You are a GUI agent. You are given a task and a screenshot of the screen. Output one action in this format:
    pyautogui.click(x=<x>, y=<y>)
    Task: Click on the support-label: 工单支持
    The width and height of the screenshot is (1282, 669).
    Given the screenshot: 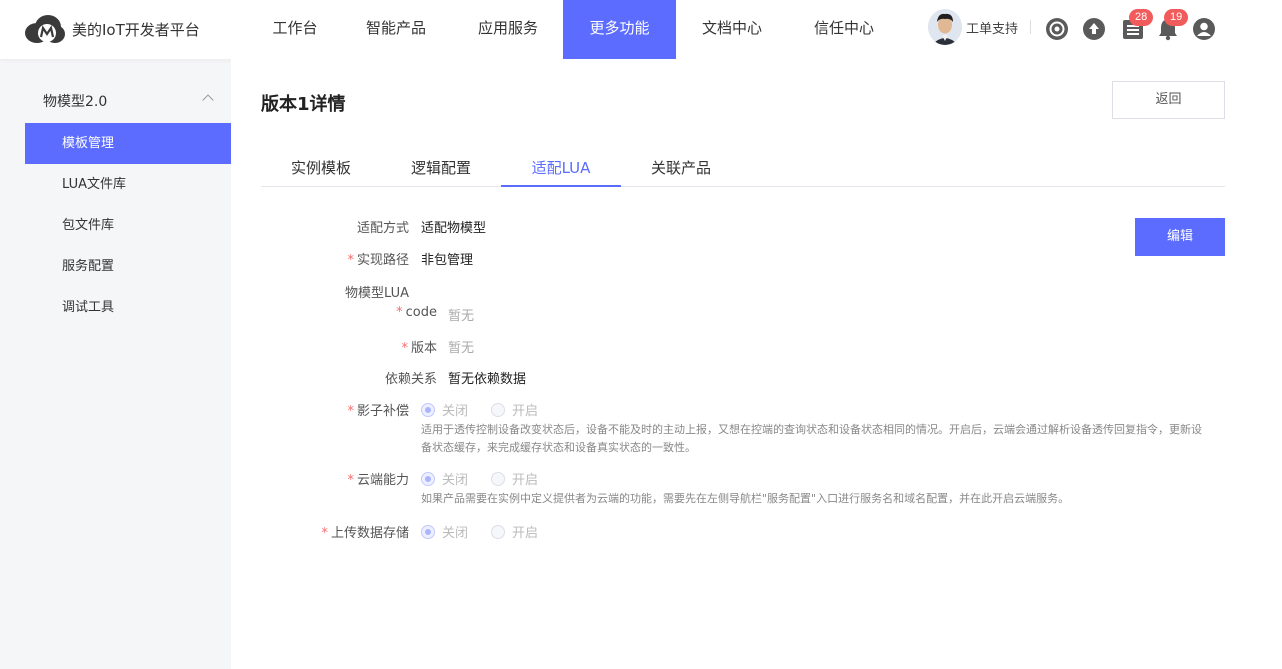 What is the action you would take?
    pyautogui.click(x=992, y=29)
    